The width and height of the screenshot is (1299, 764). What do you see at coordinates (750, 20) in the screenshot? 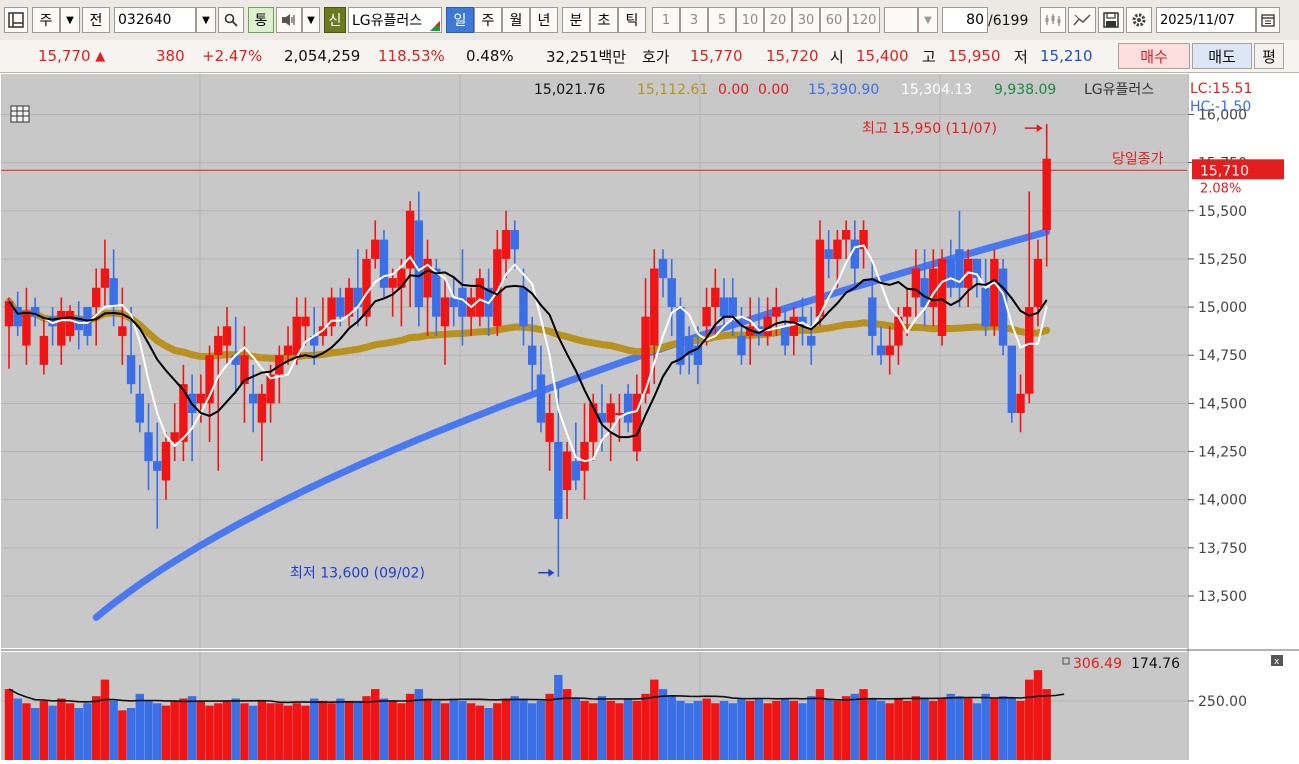
I see `interval-10: 10` at bounding box center [750, 20].